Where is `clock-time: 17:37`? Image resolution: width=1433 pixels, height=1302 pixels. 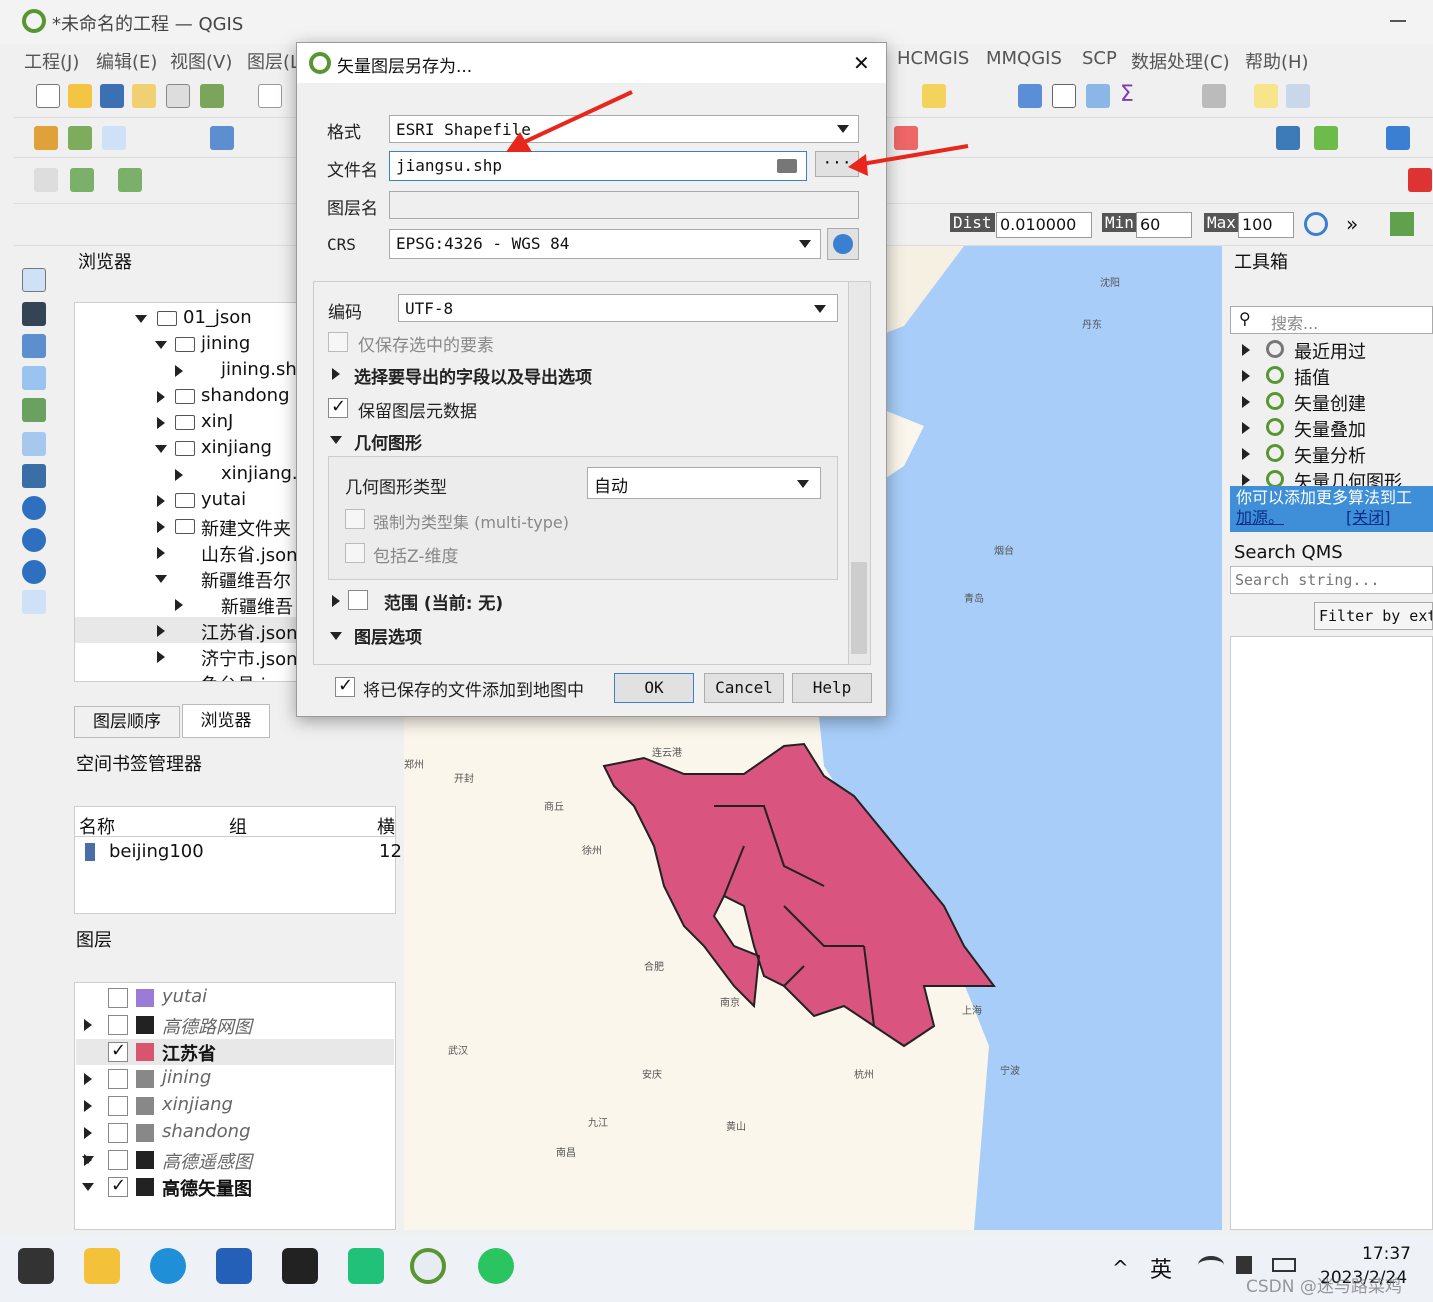 clock-time: 17:37 is located at coordinates (1386, 1254).